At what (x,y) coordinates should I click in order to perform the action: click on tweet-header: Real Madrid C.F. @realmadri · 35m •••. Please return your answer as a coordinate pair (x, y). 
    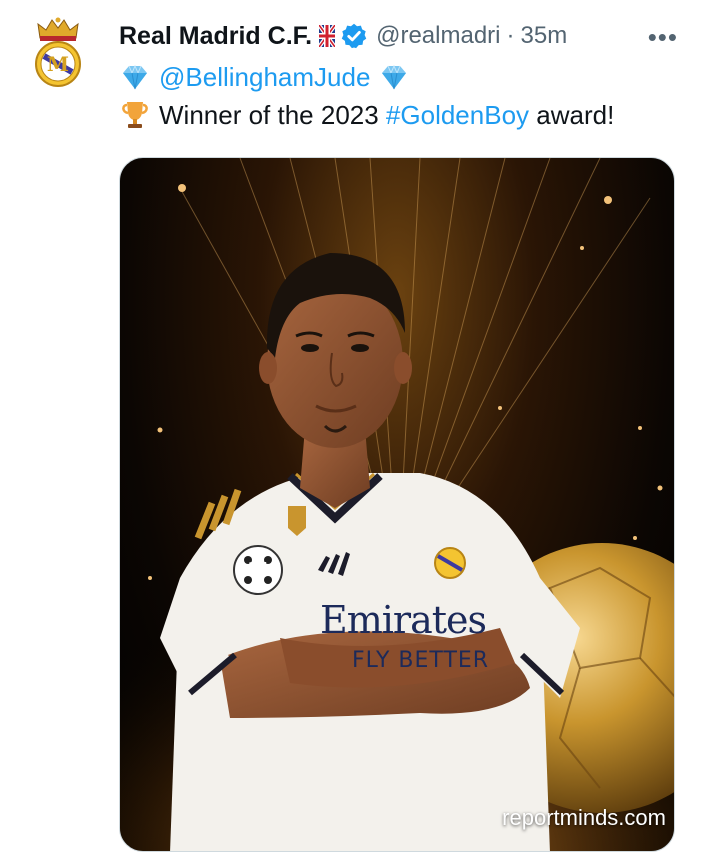
    Looking at the image, I should click on (406, 36).